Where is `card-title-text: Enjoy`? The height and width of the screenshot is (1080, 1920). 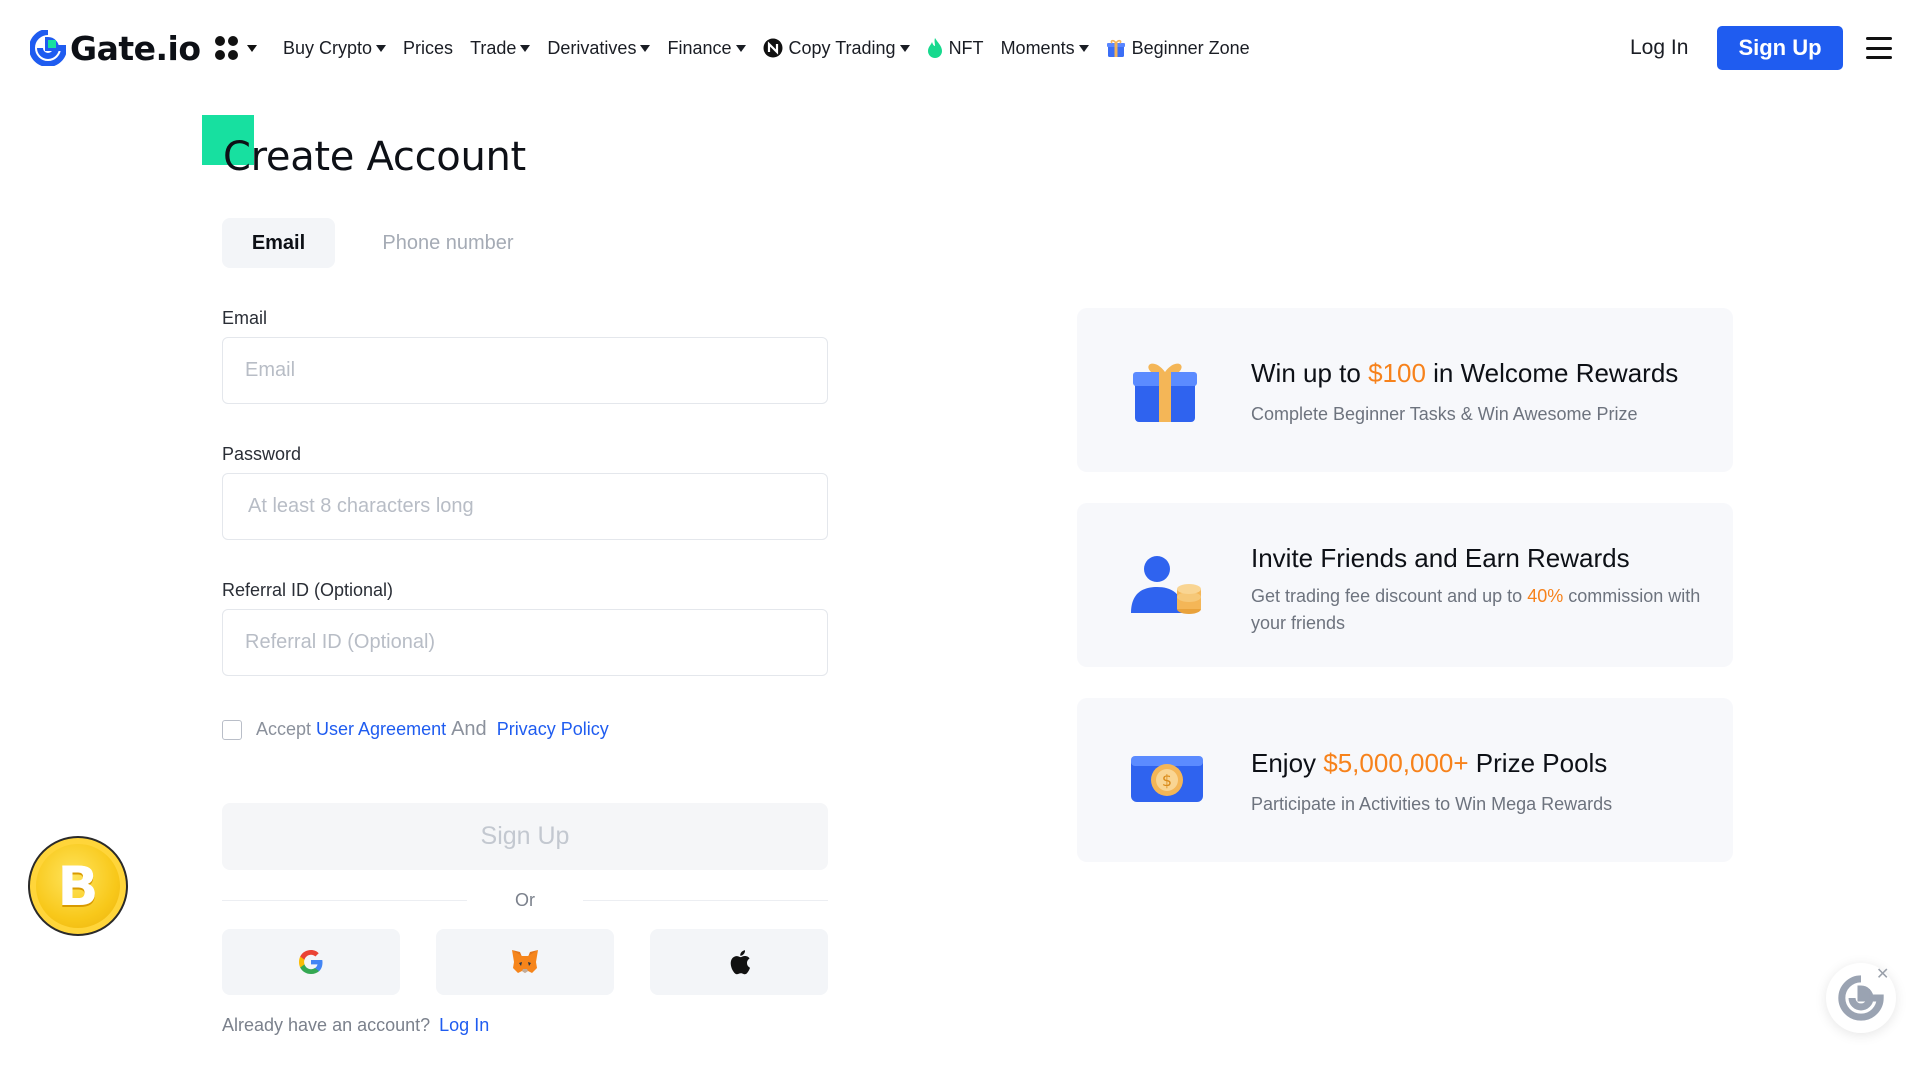
card-title-text: Enjoy is located at coordinates (1287, 763).